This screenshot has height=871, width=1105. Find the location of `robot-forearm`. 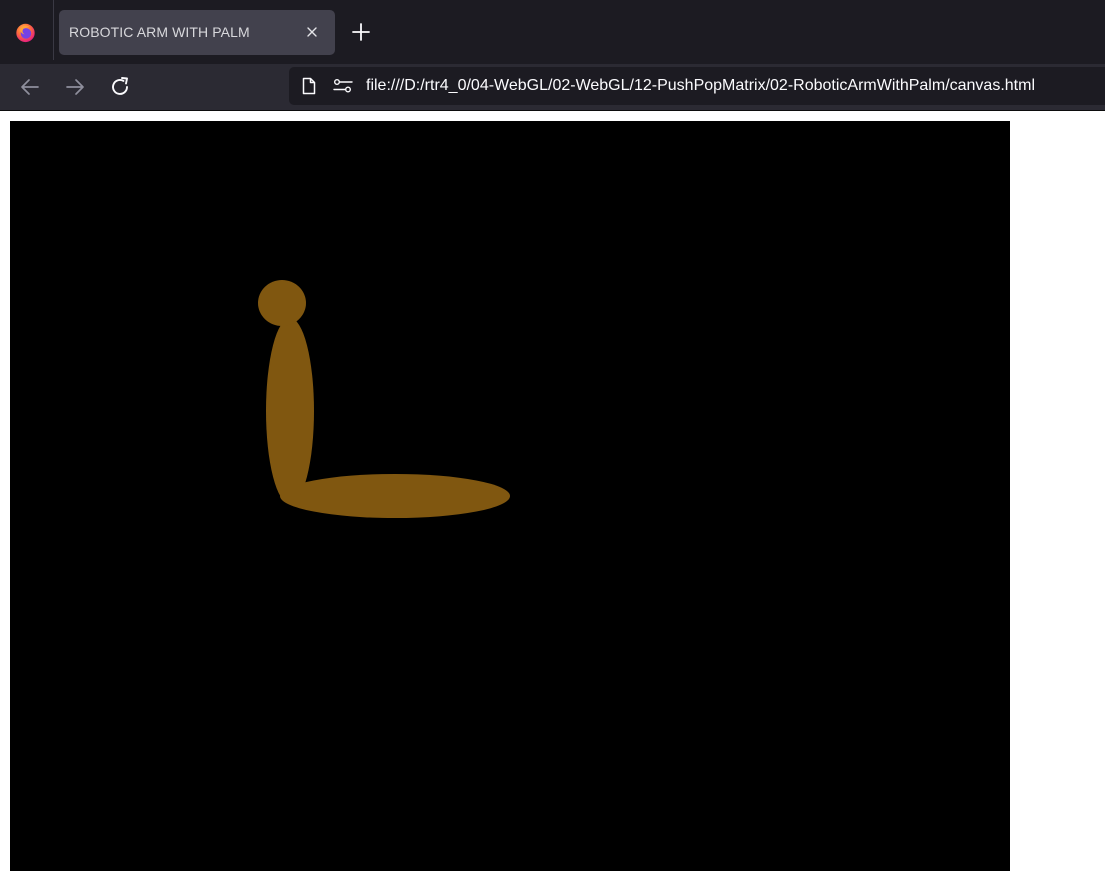

robot-forearm is located at coordinates (395, 496).